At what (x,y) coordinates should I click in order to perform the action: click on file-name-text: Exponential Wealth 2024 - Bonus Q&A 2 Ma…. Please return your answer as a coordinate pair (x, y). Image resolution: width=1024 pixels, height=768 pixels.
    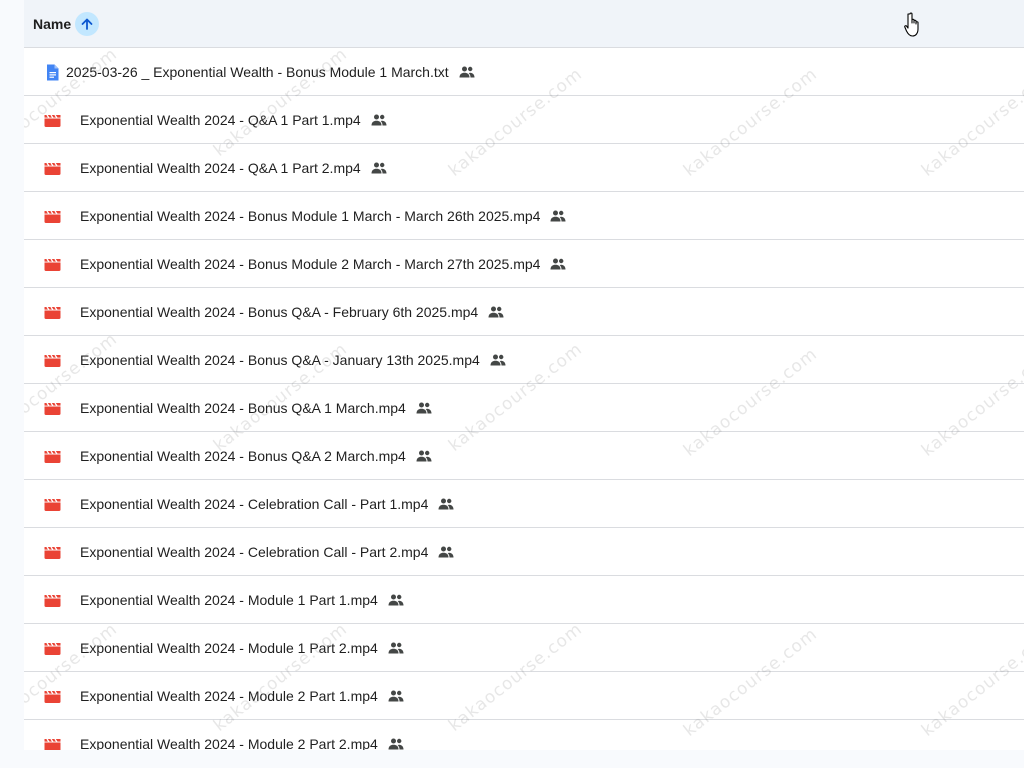
    Looking at the image, I should click on (243, 455).